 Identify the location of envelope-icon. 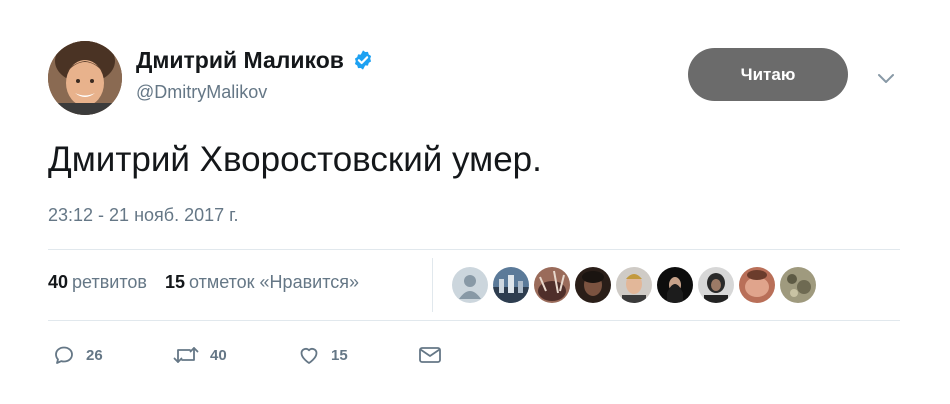
(430, 355).